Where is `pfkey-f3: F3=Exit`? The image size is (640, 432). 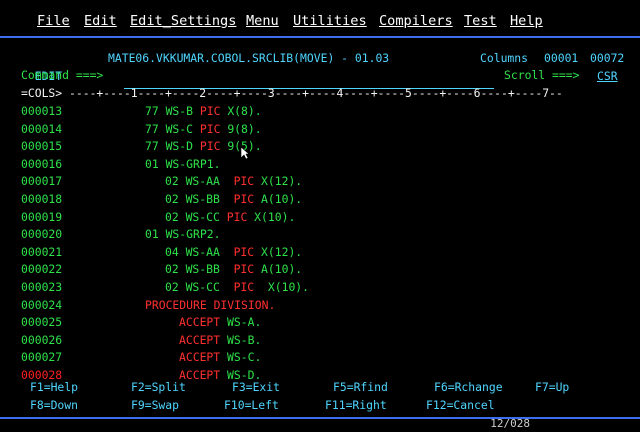 pfkey-f3: F3=Exit is located at coordinates (256, 388).